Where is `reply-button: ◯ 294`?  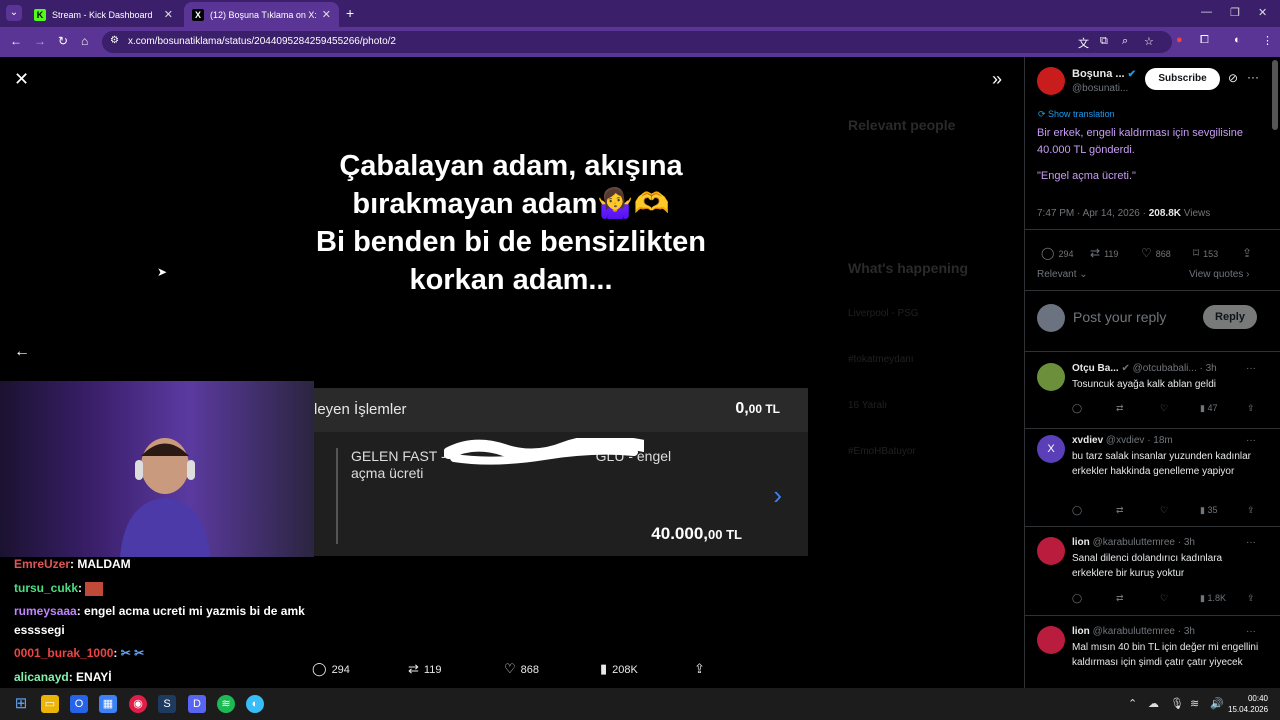
reply-button: ◯ 294 is located at coordinates (1057, 253).